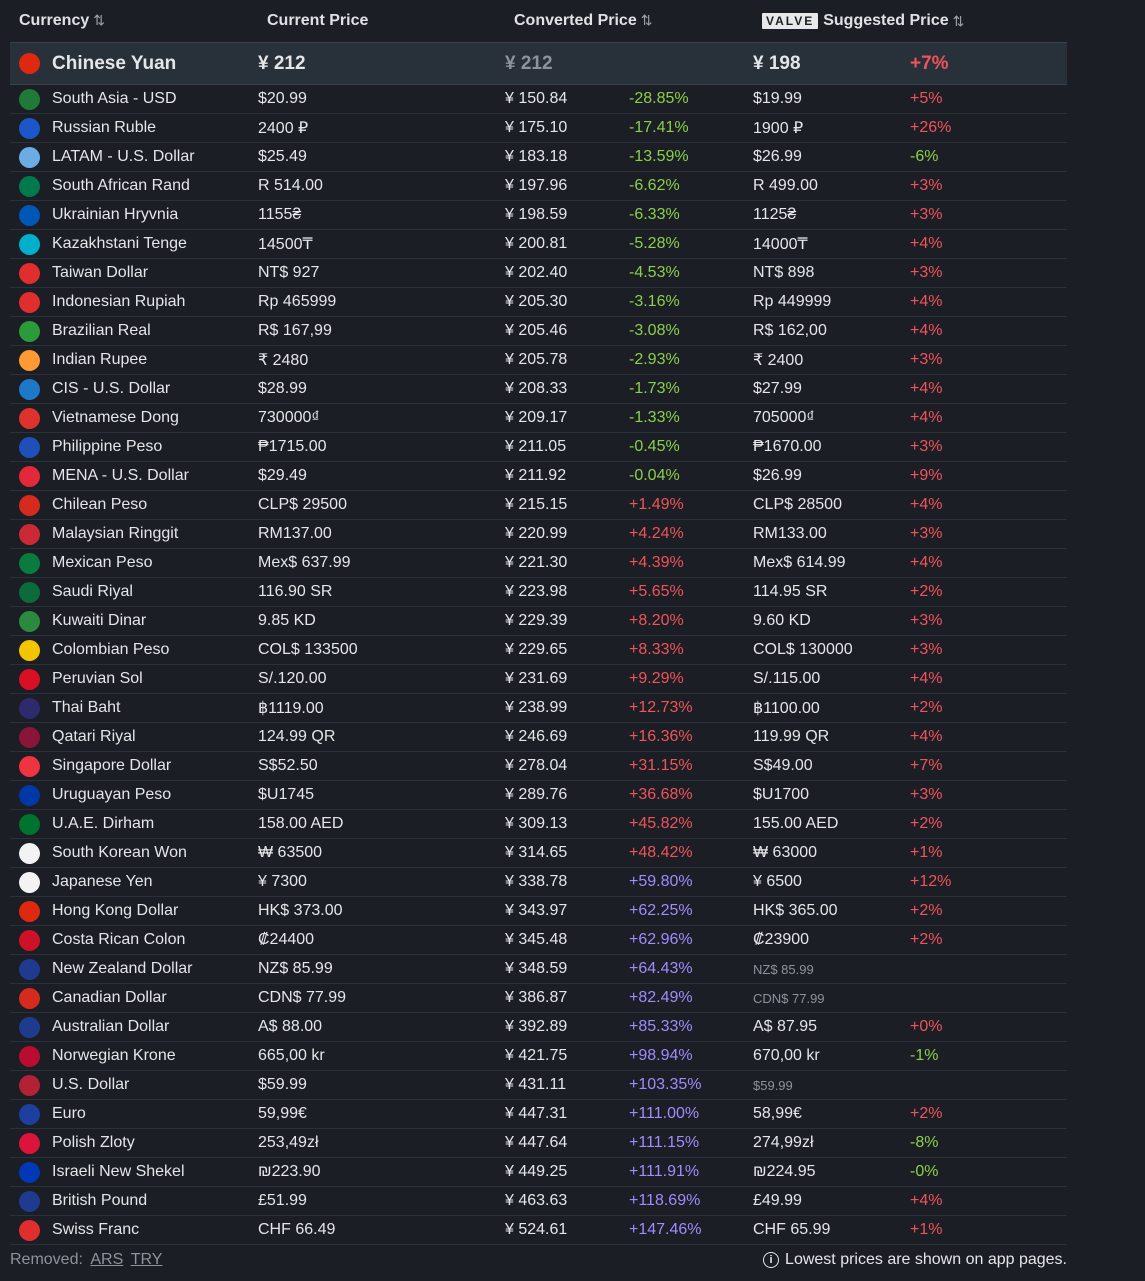 This screenshot has width=1145, height=1281. What do you see at coordinates (536, 968) in the screenshot?
I see `converted-price: ¥ 348.59` at bounding box center [536, 968].